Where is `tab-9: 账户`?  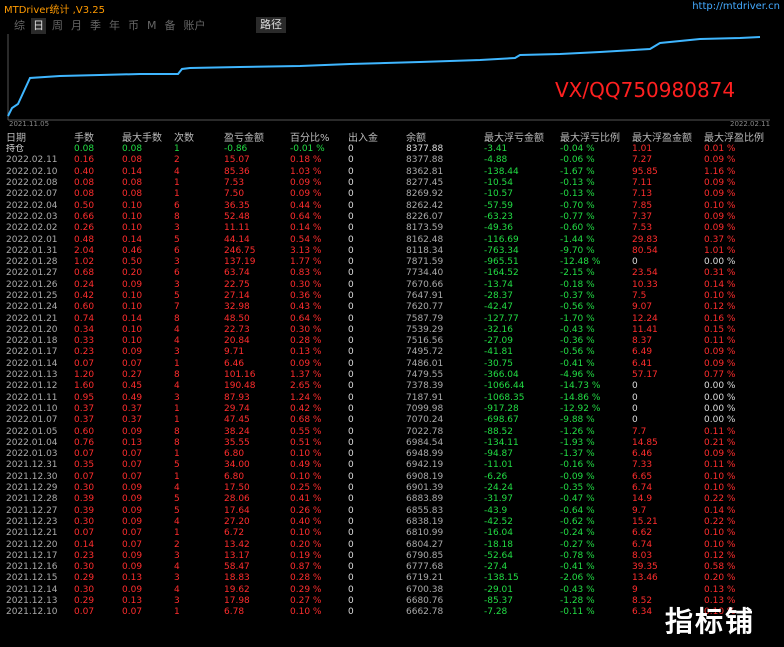
tab-9: 账户 is located at coordinates (195, 26).